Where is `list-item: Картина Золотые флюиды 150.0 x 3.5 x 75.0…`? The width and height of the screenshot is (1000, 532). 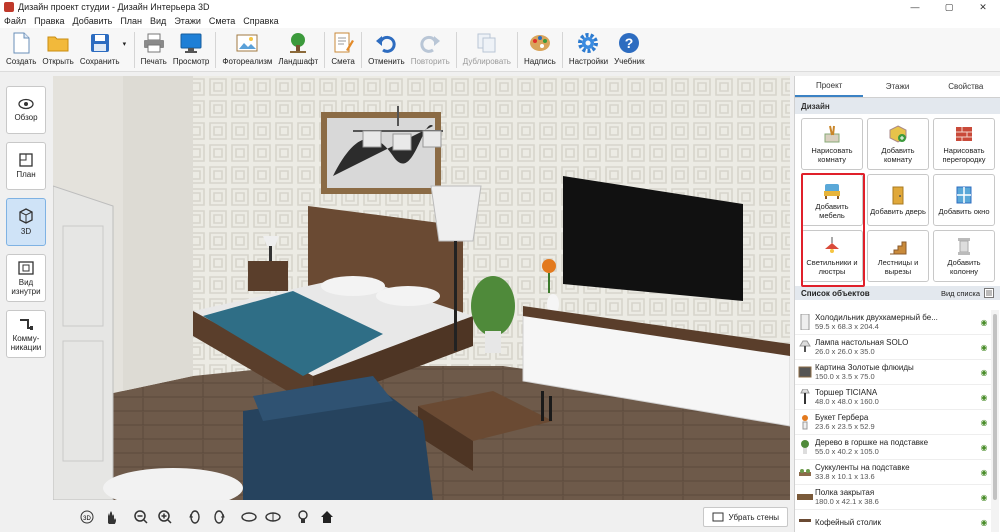
list-item: Картина Золотые флюиды 150.0 x 3.5 x 75.0… is located at coordinates (893, 372).